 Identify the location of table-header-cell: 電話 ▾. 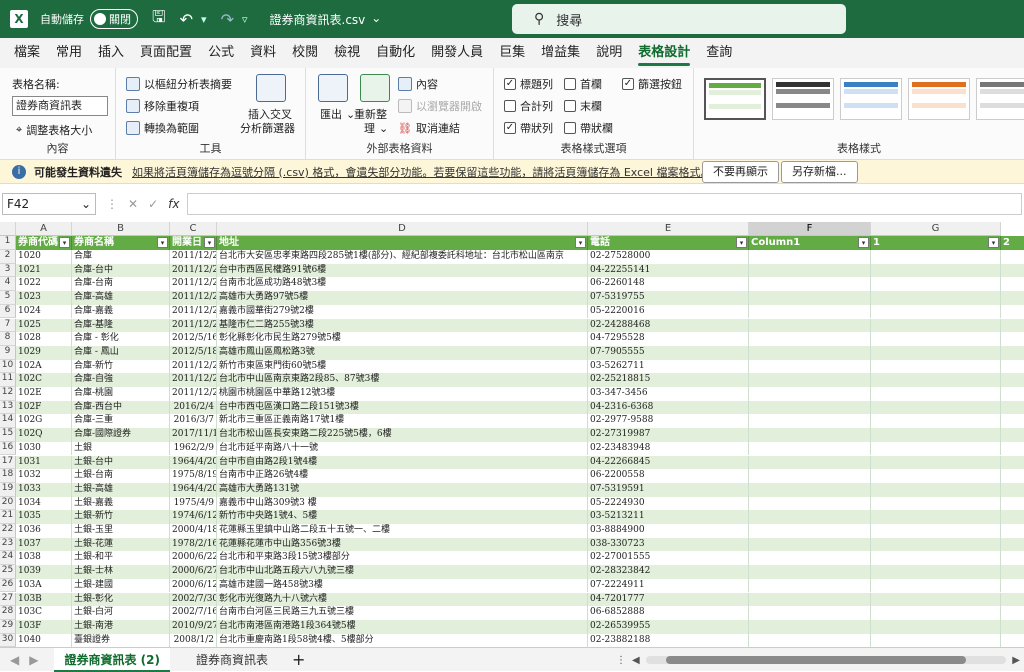
(668, 243).